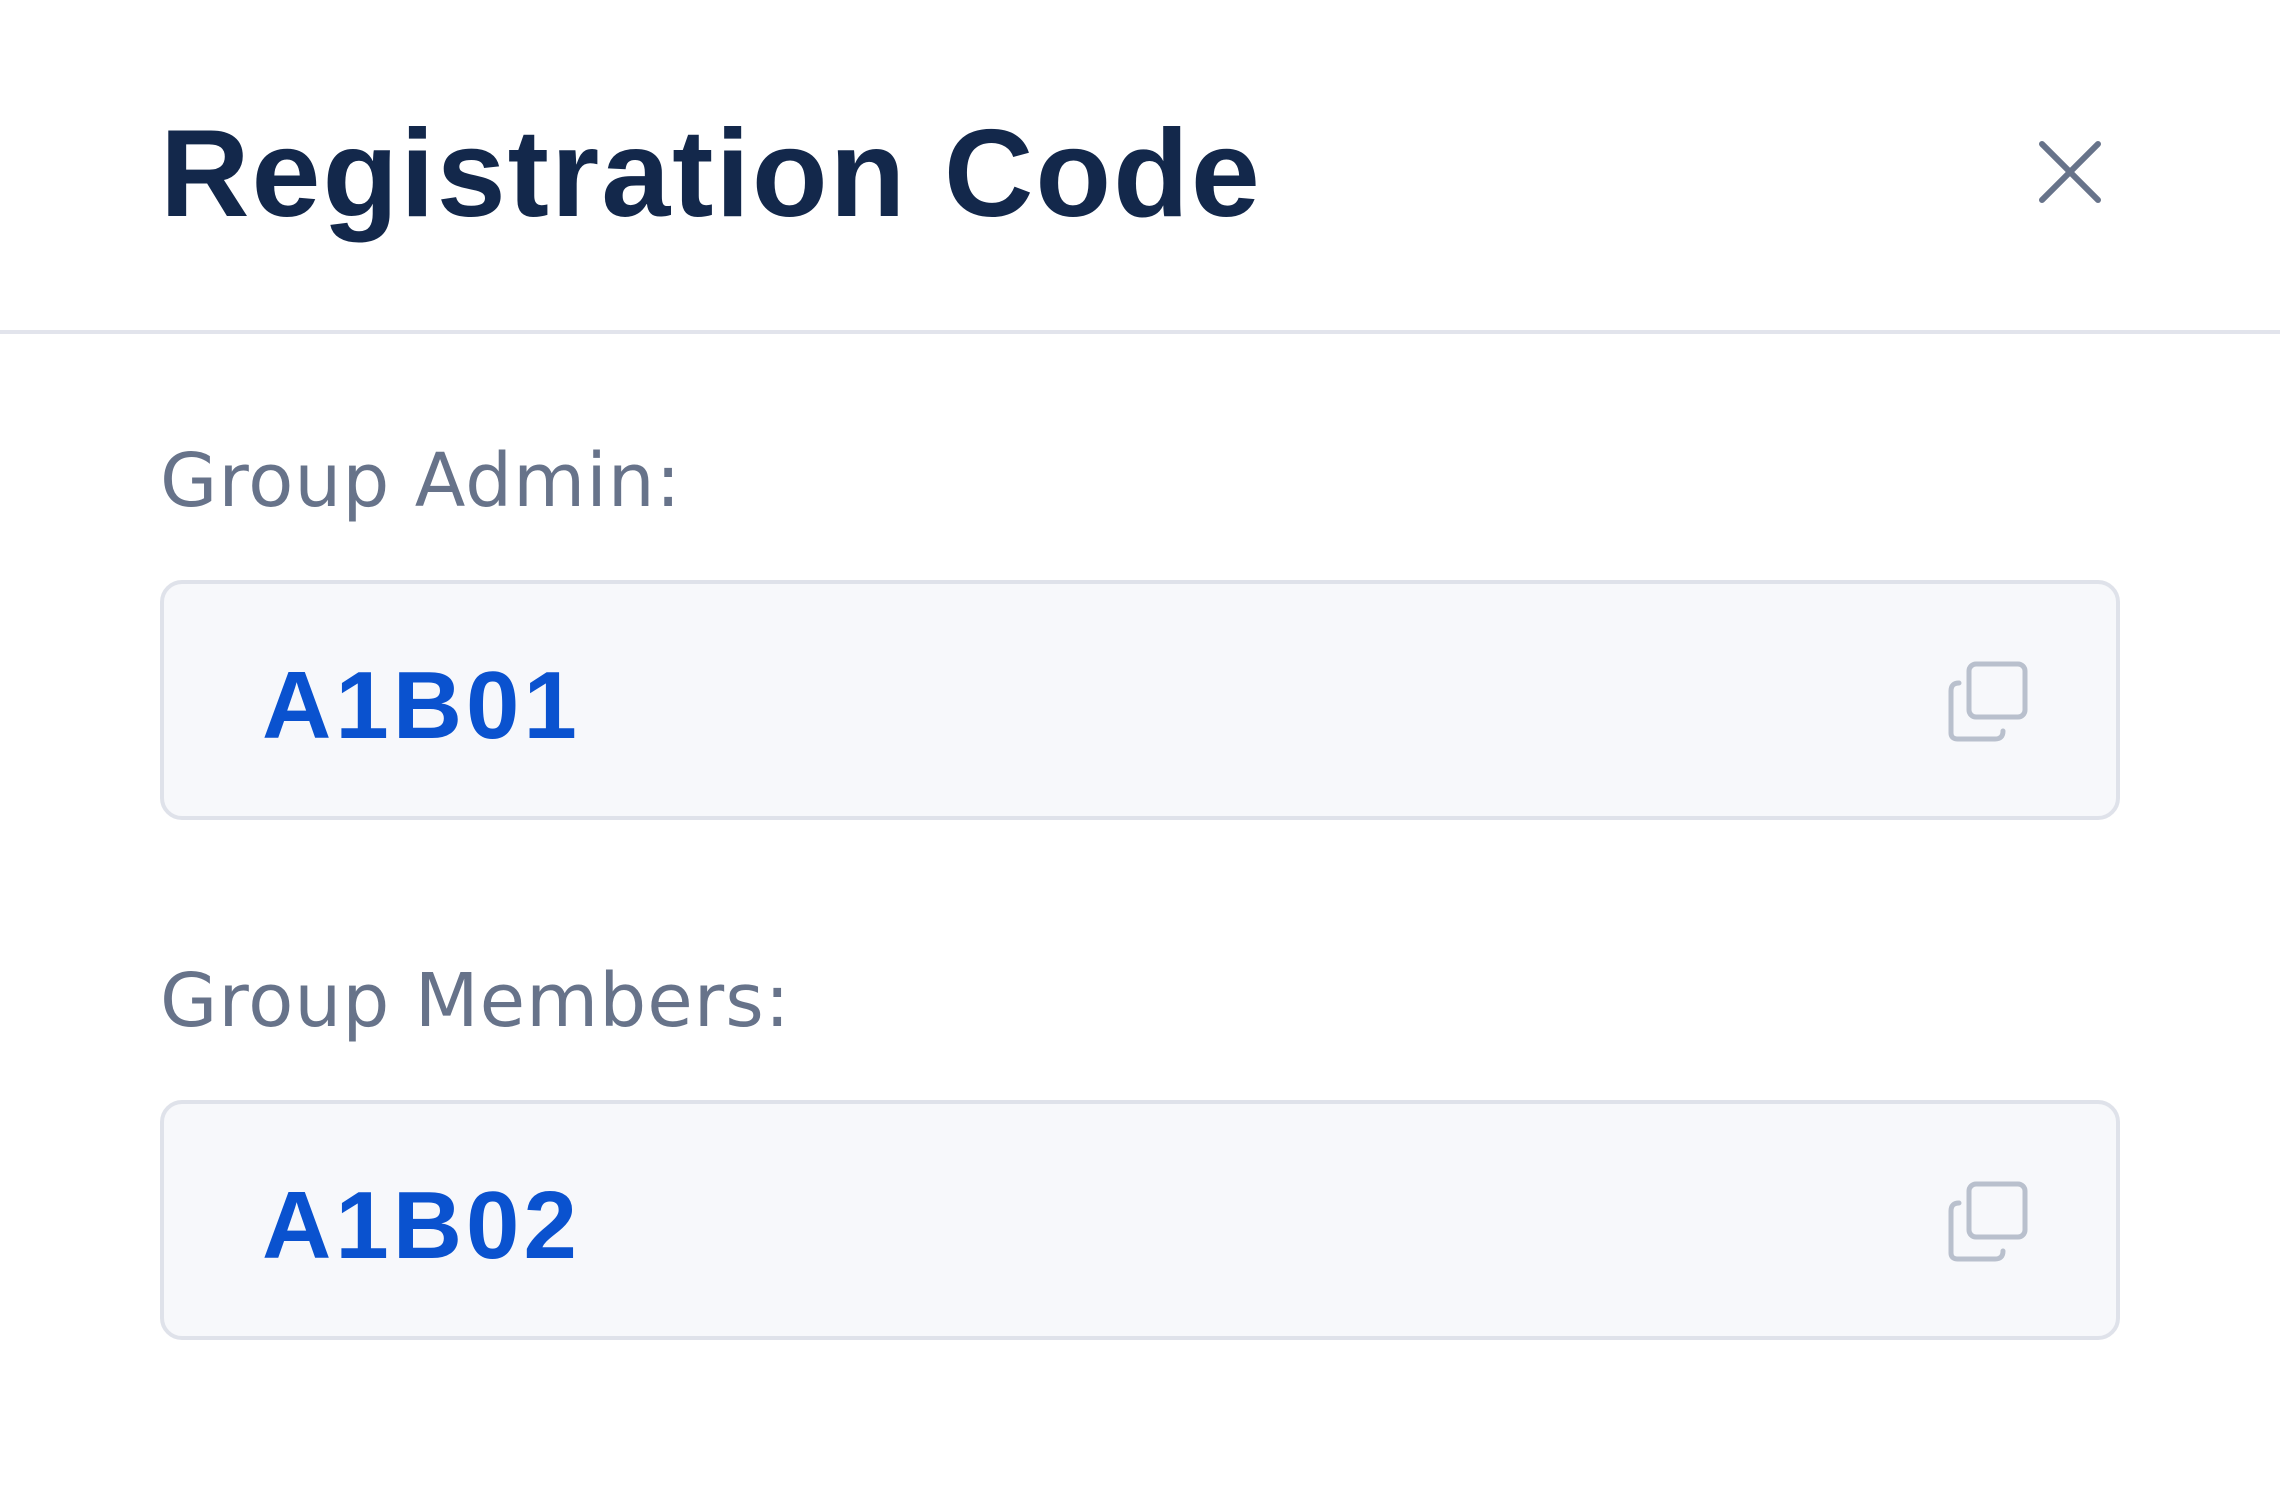  I want to click on group-admin-code-field: A1B01, so click(1140, 700).